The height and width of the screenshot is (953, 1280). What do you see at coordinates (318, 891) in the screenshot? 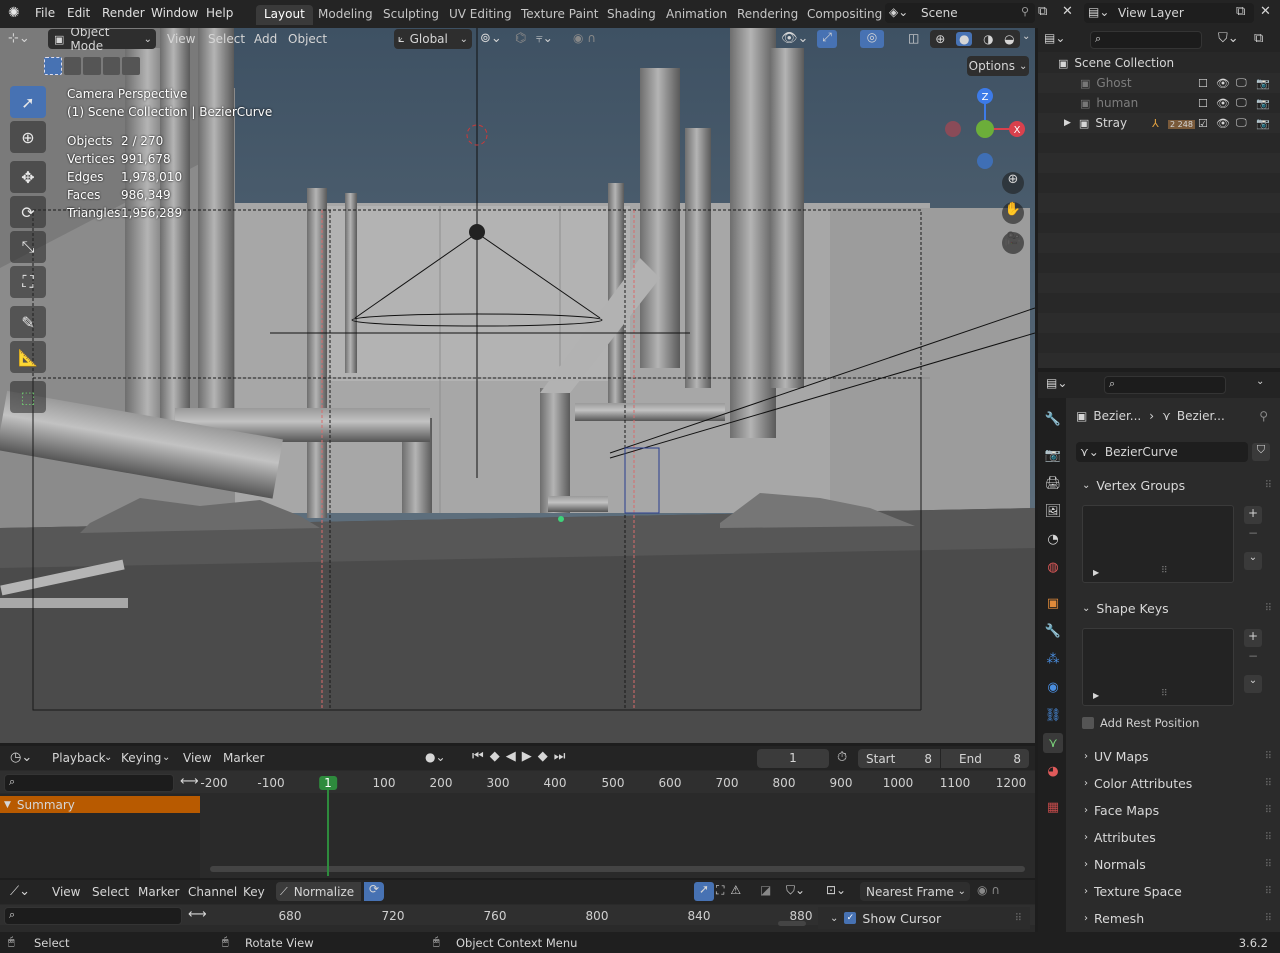
I see `normalize-toggle: ⟋ Normalize` at bounding box center [318, 891].